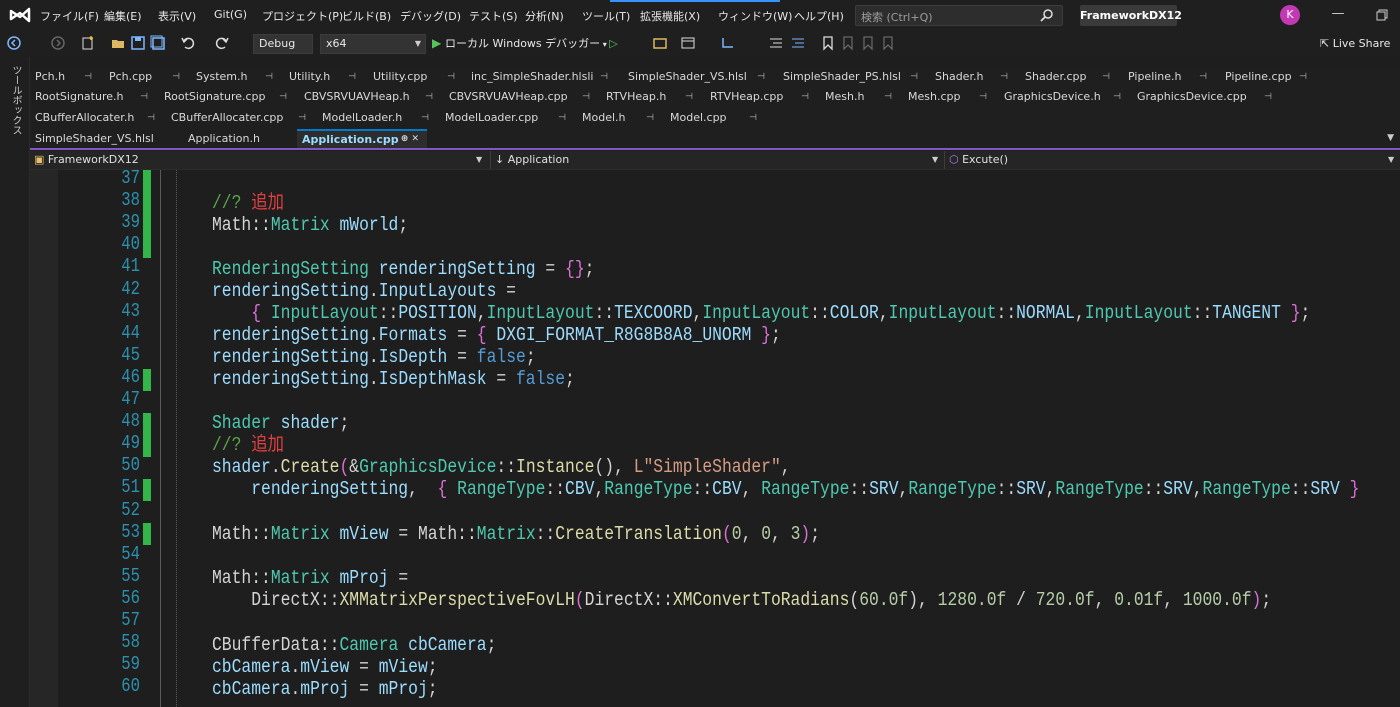  Describe the element at coordinates (973, 77) in the screenshot. I see `tab-shader-h: Shader.h ⊣` at that location.